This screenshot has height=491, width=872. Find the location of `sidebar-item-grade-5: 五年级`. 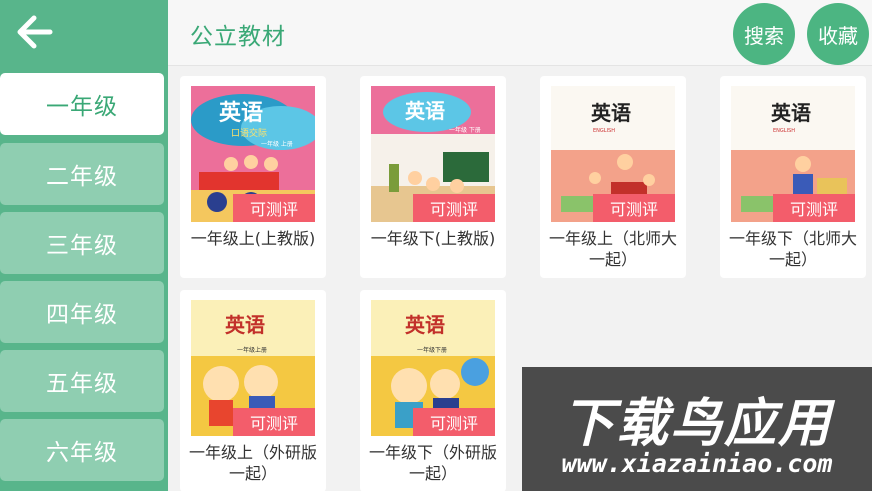

sidebar-item-grade-5: 五年级 is located at coordinates (82, 381).